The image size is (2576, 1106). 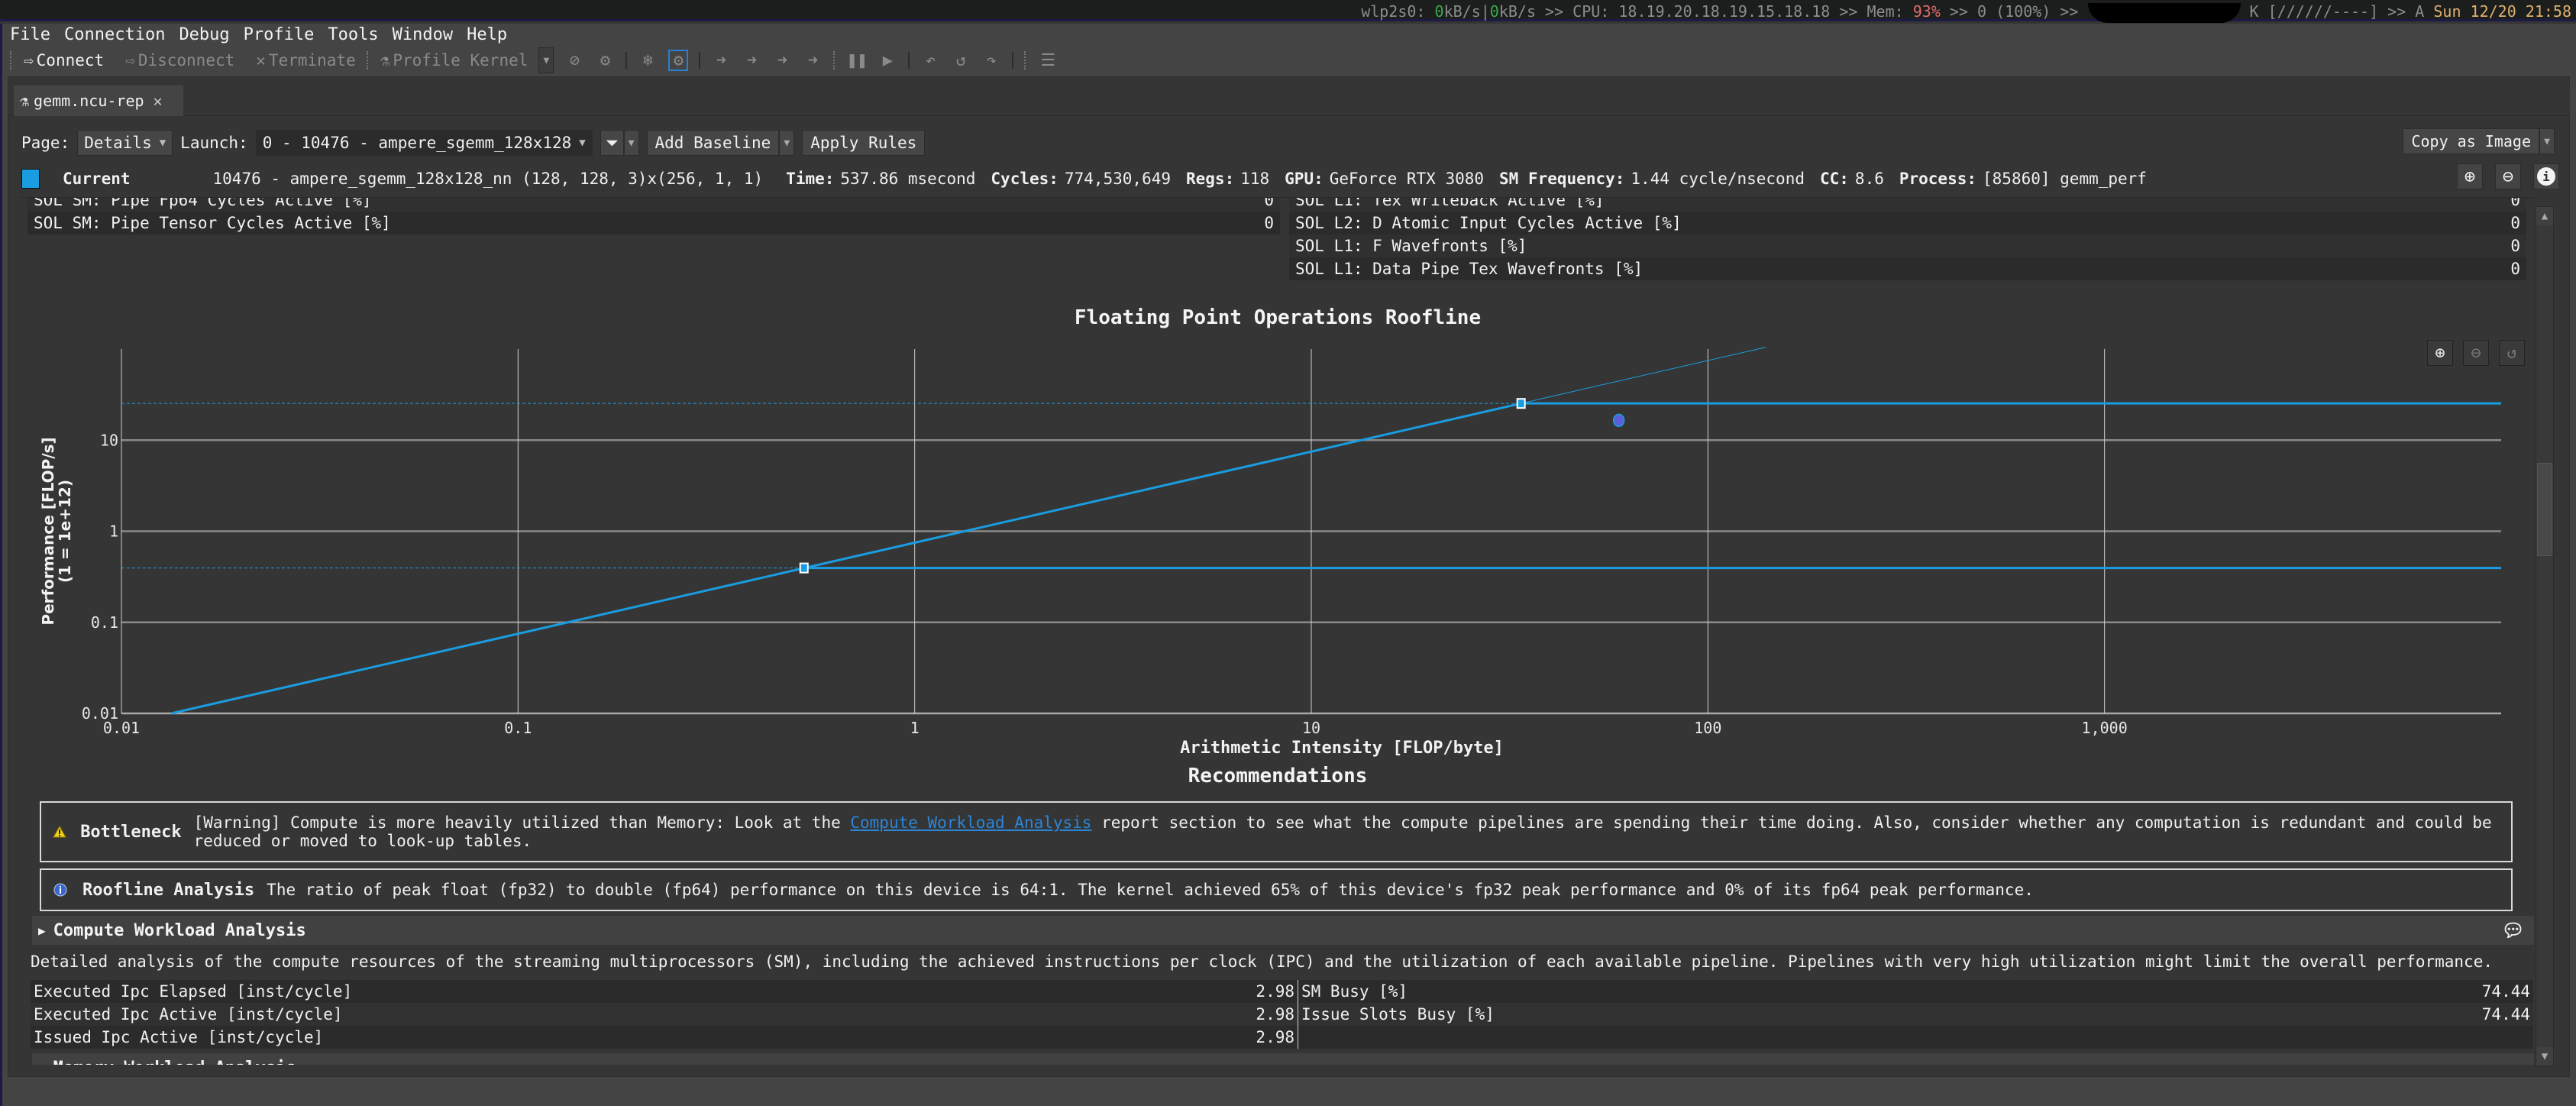 What do you see at coordinates (991, 60) in the screenshot?
I see `redo-step-icon: ↷` at bounding box center [991, 60].